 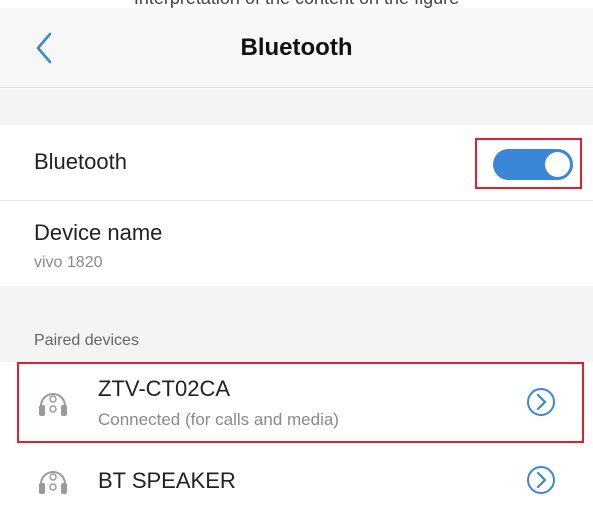 I want to click on page-title: Bluetooth, so click(x=296, y=47).